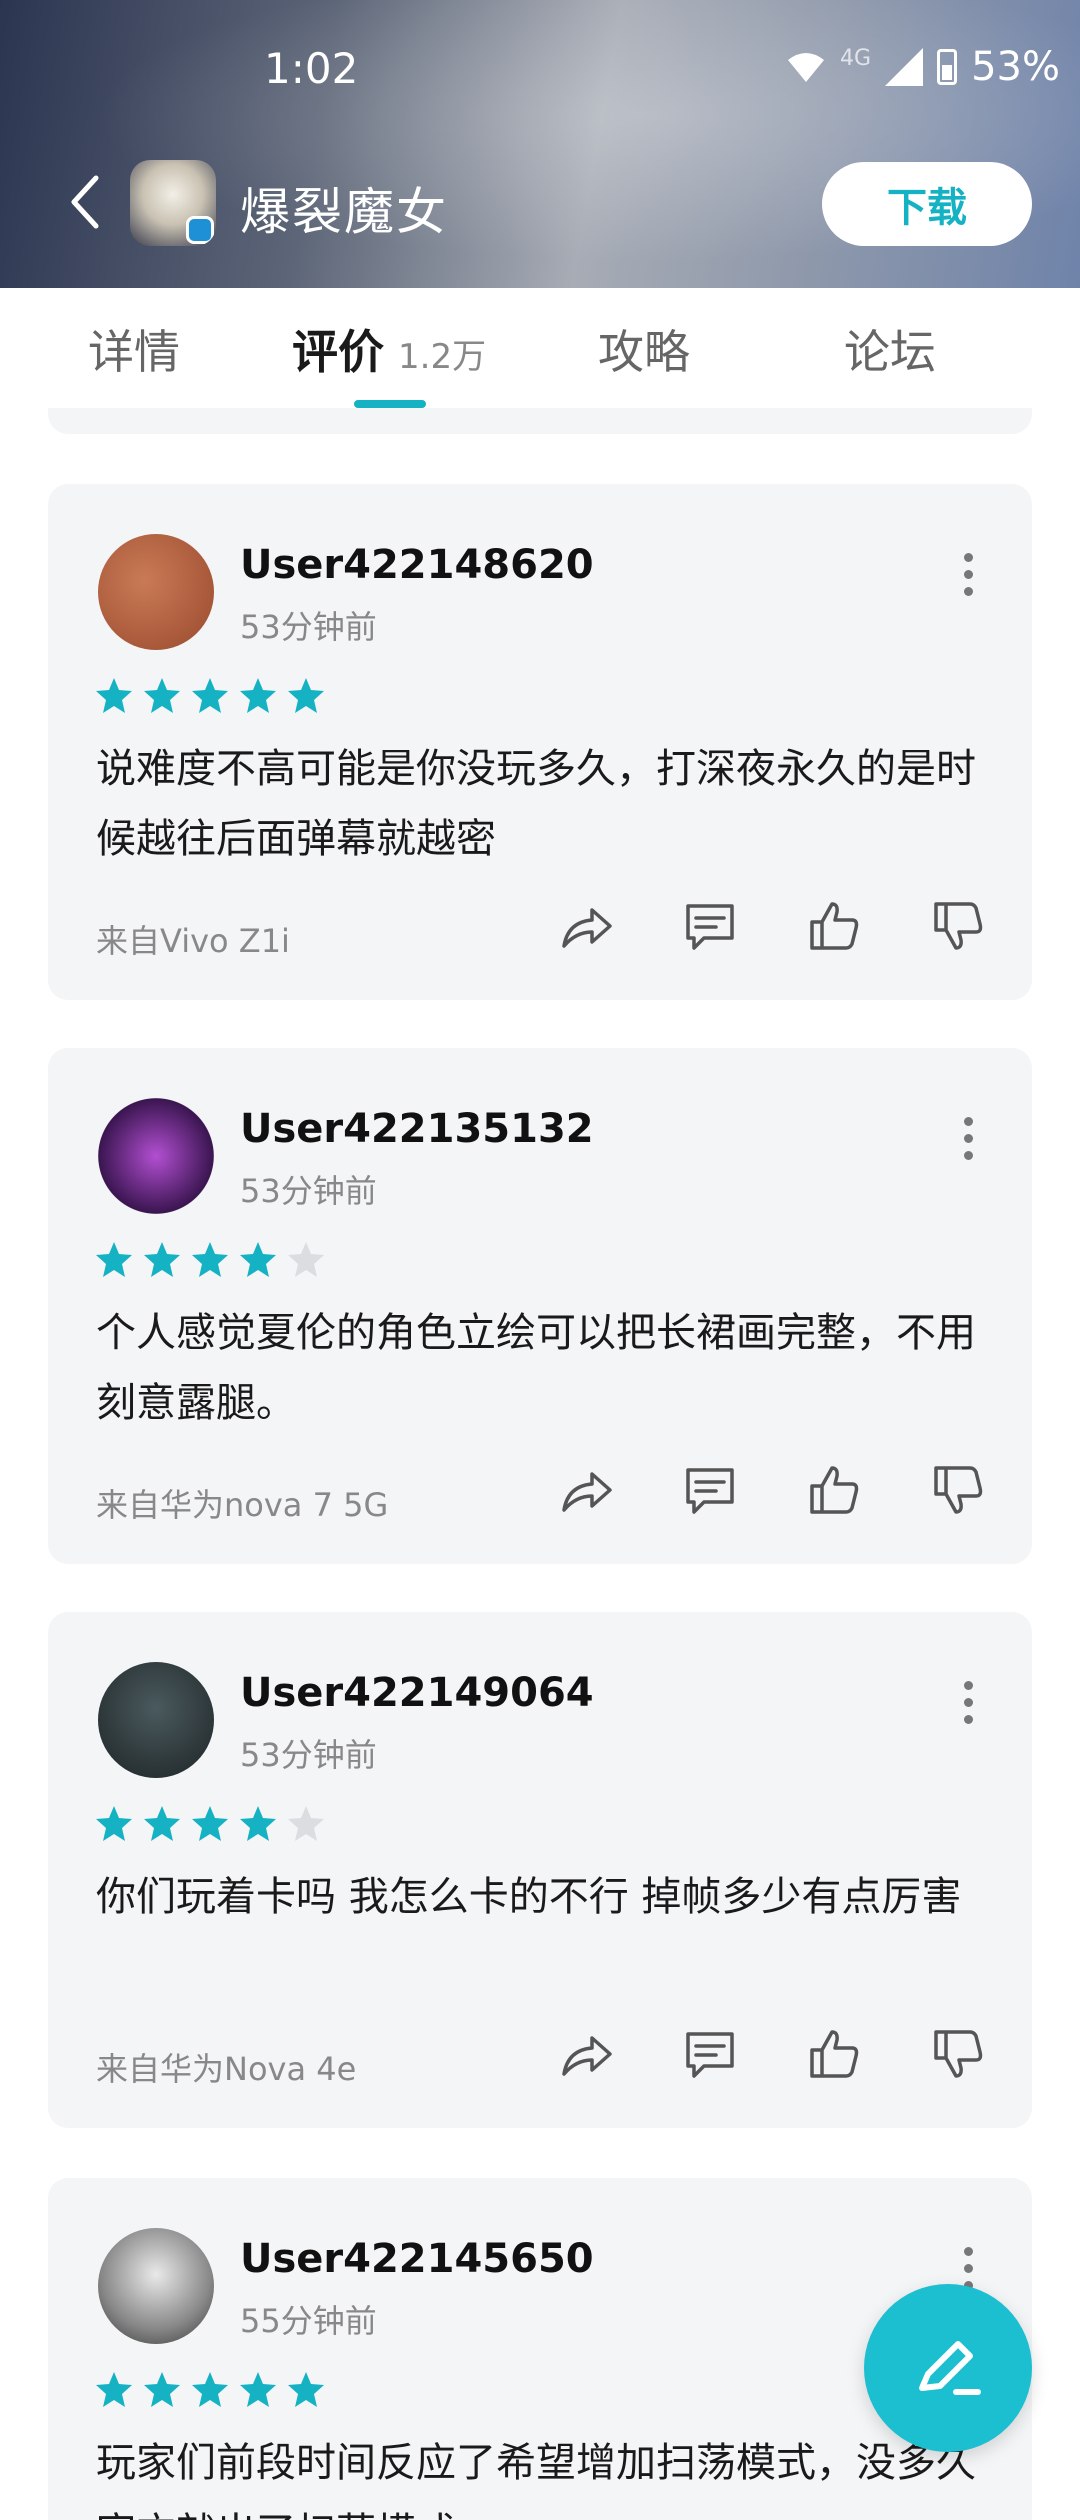 This screenshot has width=1080, height=2520. Describe the element at coordinates (417, 565) in the screenshot. I see `review-username: User422148620` at that location.